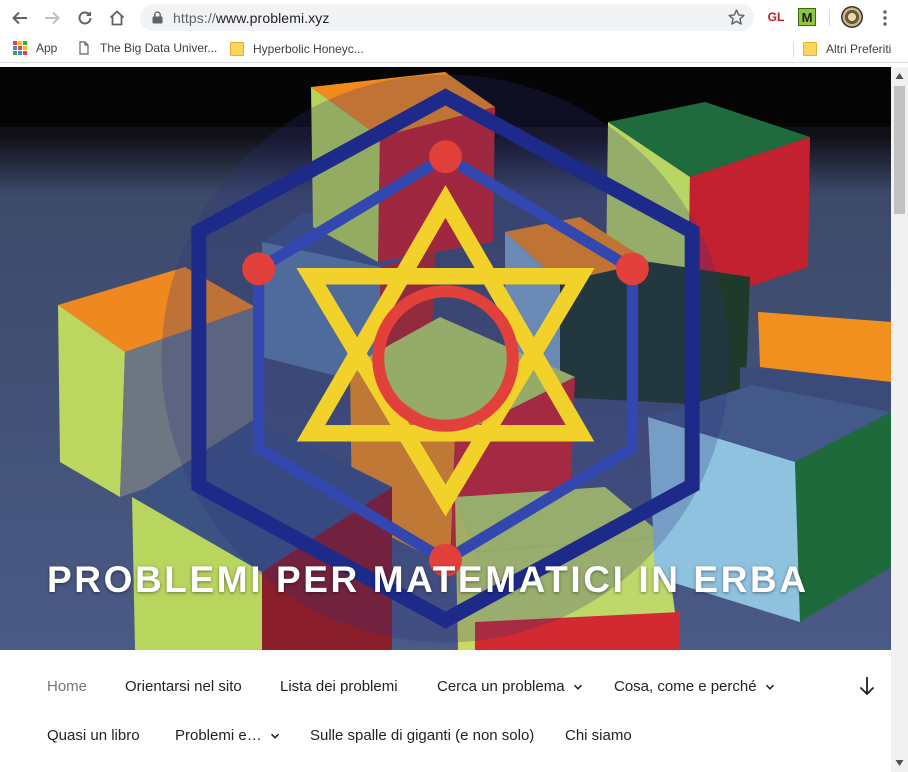 The height and width of the screenshot is (772, 908). What do you see at coordinates (272, 18) in the screenshot?
I see `url-host: www.problemi.xyz` at bounding box center [272, 18].